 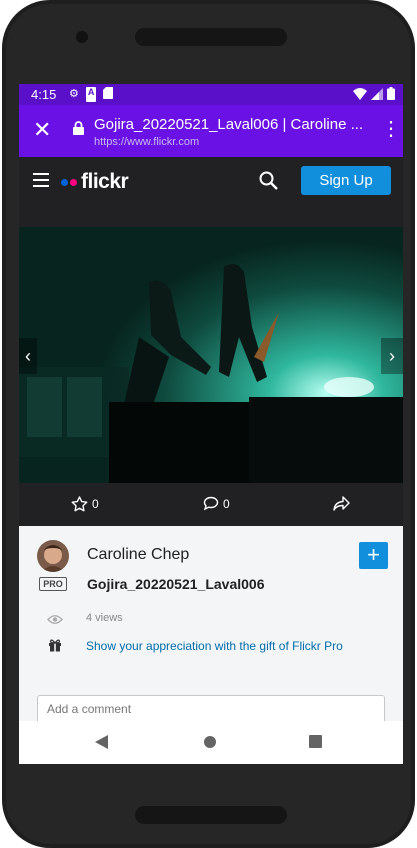 What do you see at coordinates (28, 356) in the screenshot?
I see `previous-photo-button: ‹` at bounding box center [28, 356].